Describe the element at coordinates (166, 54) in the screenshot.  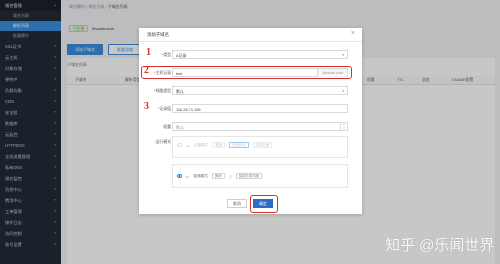
I see `type-label: *类型` at that location.